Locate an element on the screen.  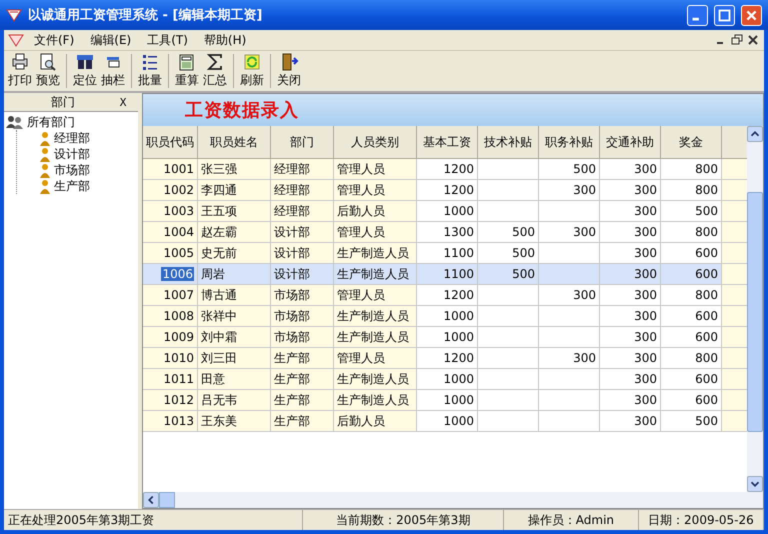
column-header: 基本工资 is located at coordinates (447, 142).